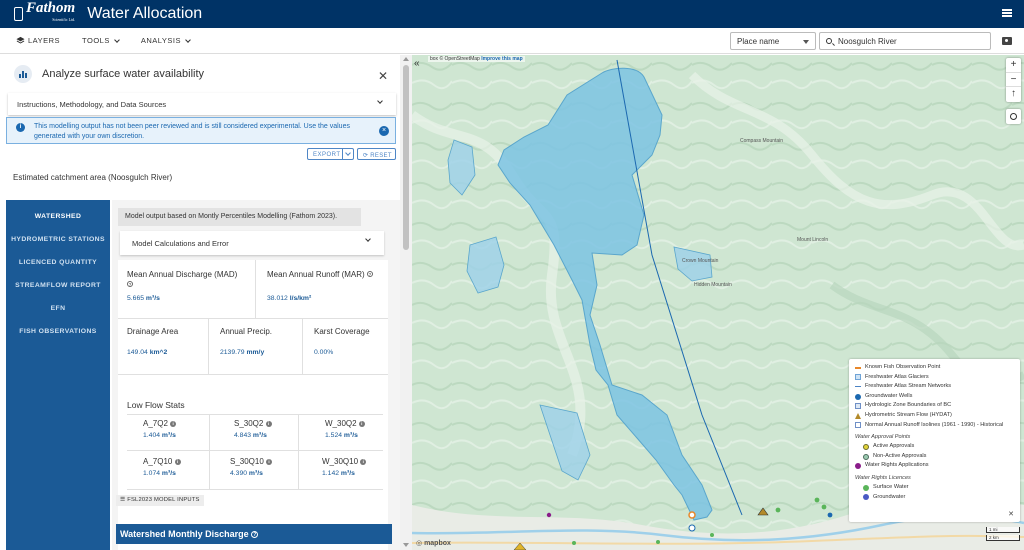 The width and height of the screenshot is (1024, 550). I want to click on drainage-area-label: Drainage Area, so click(153, 331).